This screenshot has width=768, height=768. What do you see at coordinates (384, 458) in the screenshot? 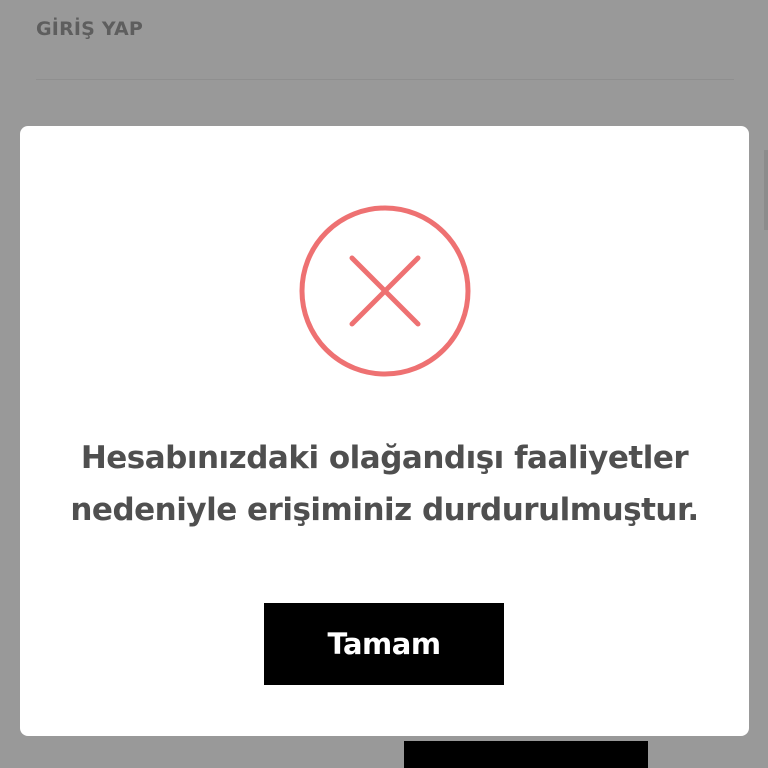
I see `error-message-line-1: Hesabınızdaki olağandışı faaliyetler` at bounding box center [384, 458].